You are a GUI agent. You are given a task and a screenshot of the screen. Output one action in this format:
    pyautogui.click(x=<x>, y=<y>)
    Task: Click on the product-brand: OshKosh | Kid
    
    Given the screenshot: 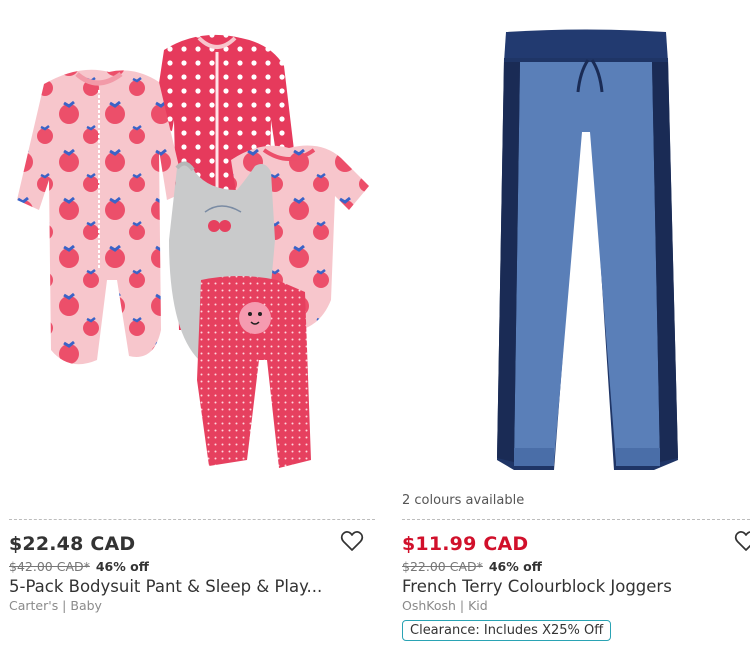 What is the action you would take?
    pyautogui.click(x=445, y=605)
    